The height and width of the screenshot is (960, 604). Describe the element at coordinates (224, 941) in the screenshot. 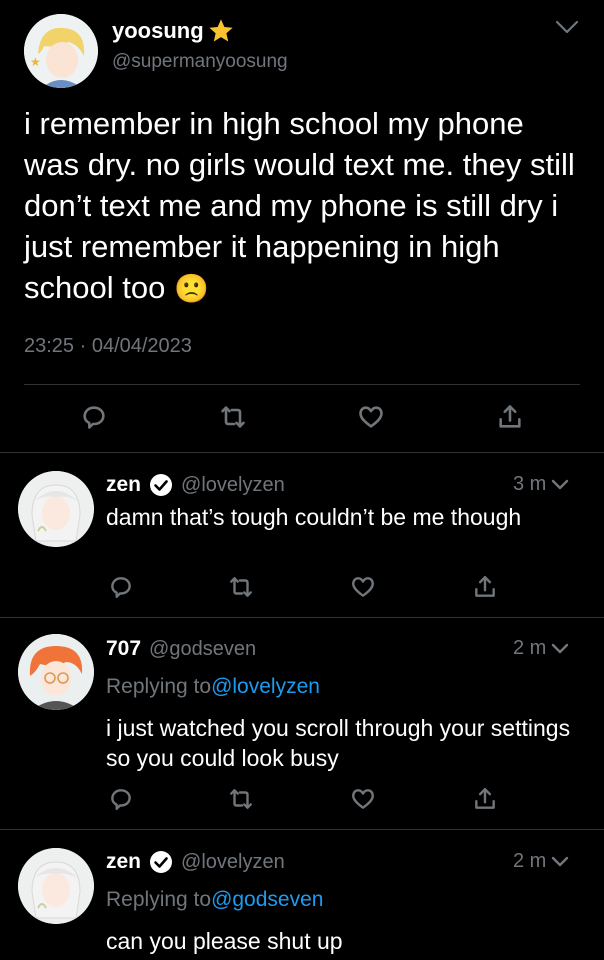

I see `reply-text: can you please shut up` at that location.